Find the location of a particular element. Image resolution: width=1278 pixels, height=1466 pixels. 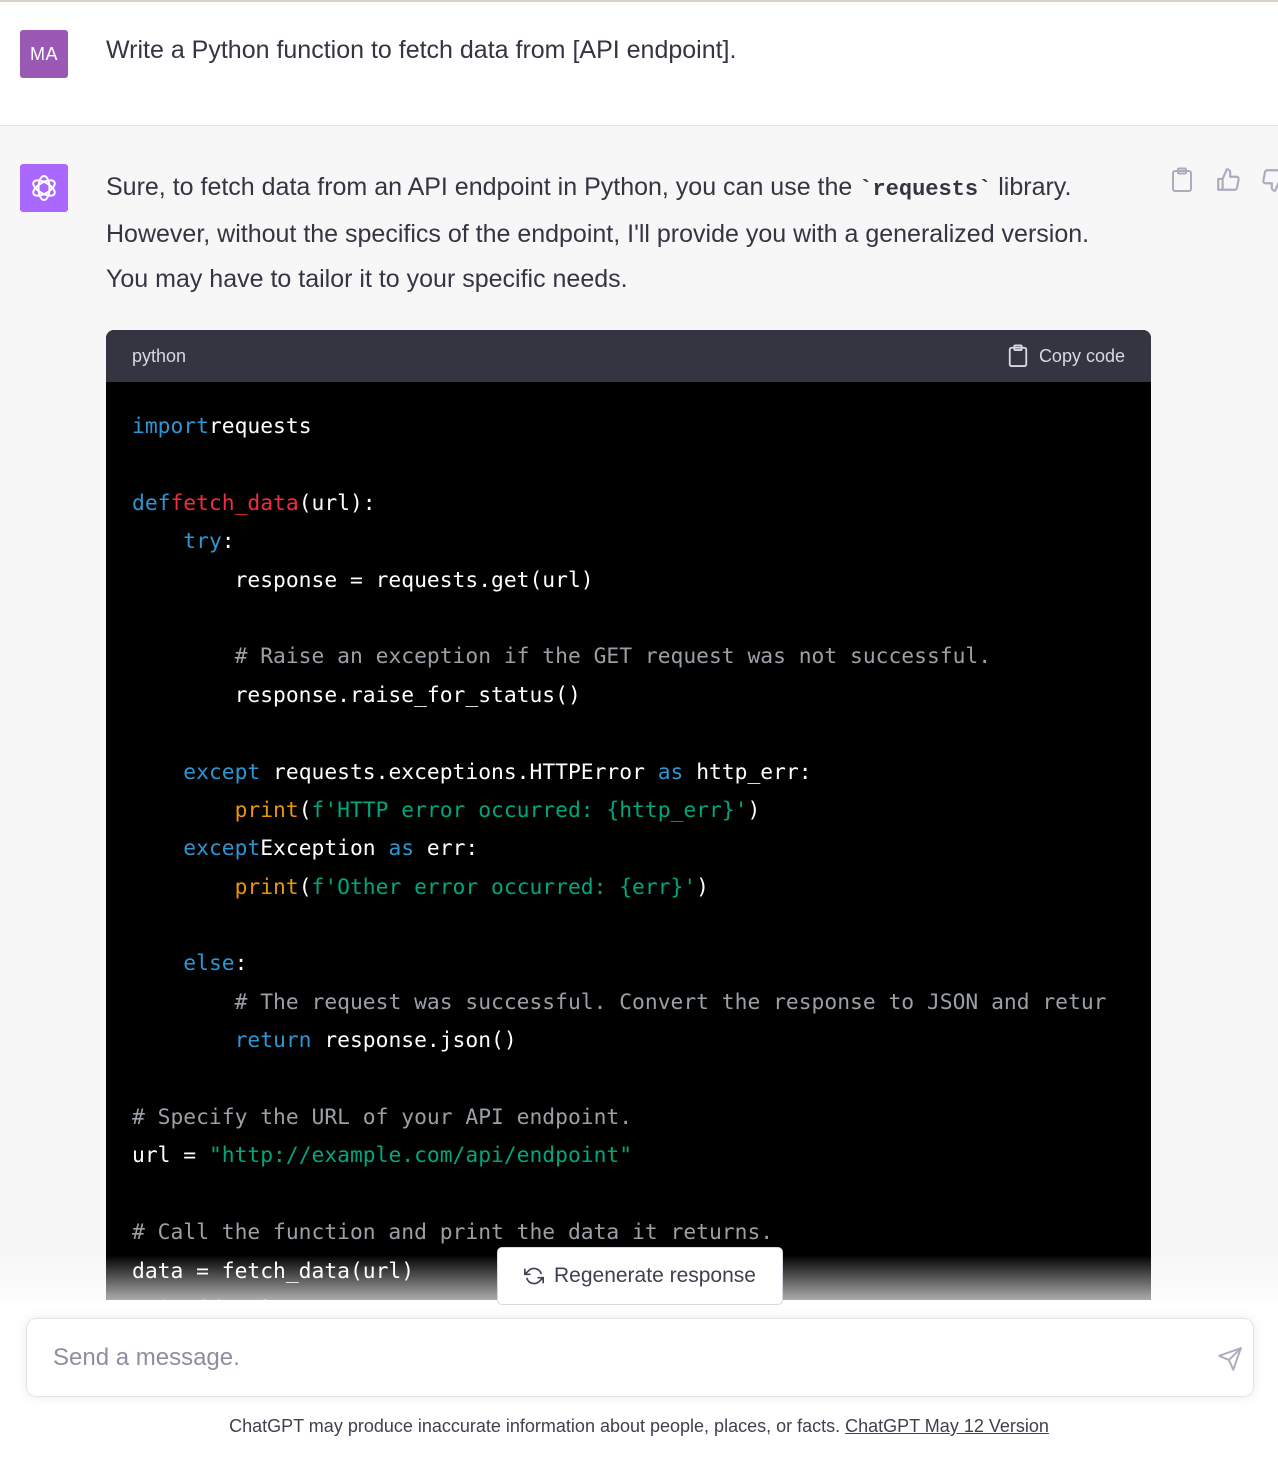

copy-code-button: Copy code is located at coordinates (1066, 356).